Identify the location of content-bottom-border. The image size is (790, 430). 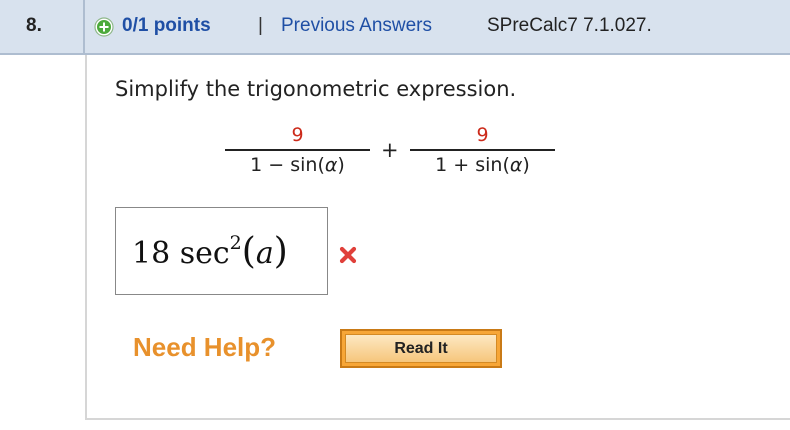
(437, 419).